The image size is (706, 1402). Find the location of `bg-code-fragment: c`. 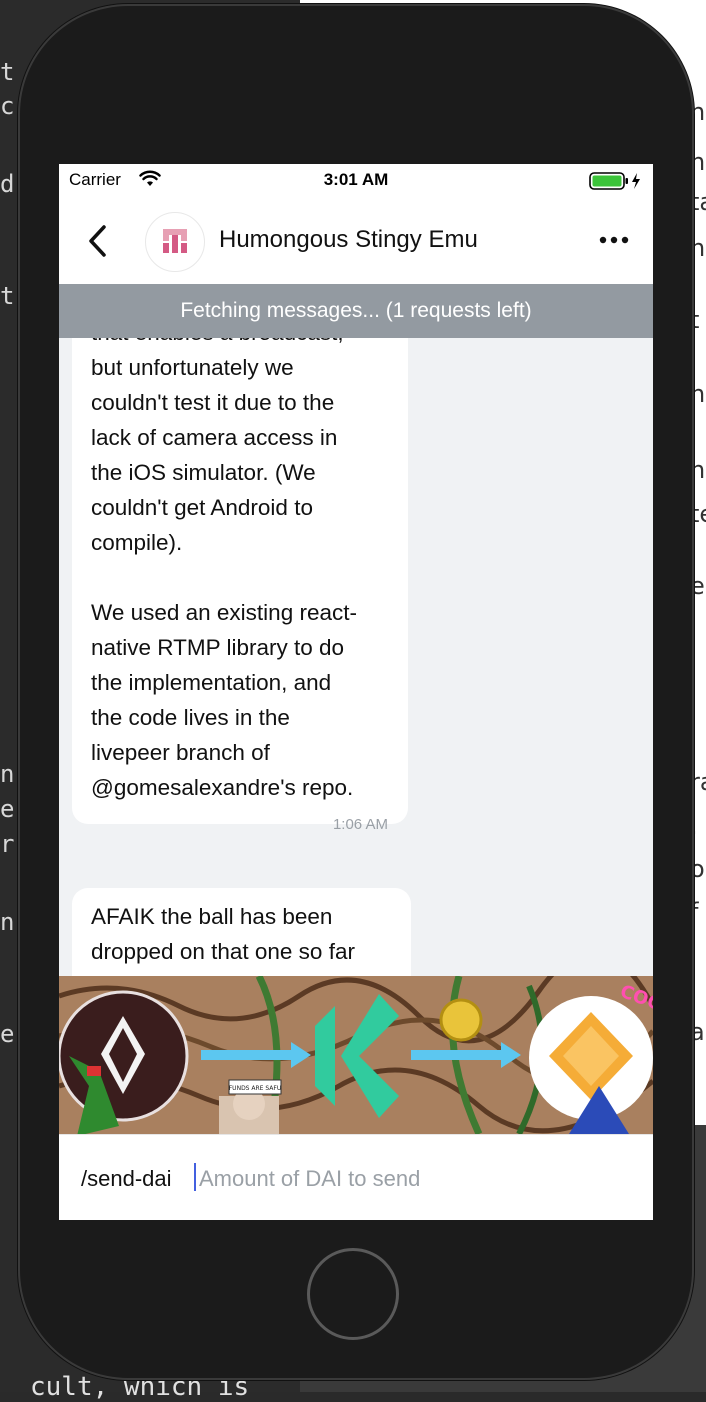

bg-code-fragment: c is located at coordinates (7, 106).